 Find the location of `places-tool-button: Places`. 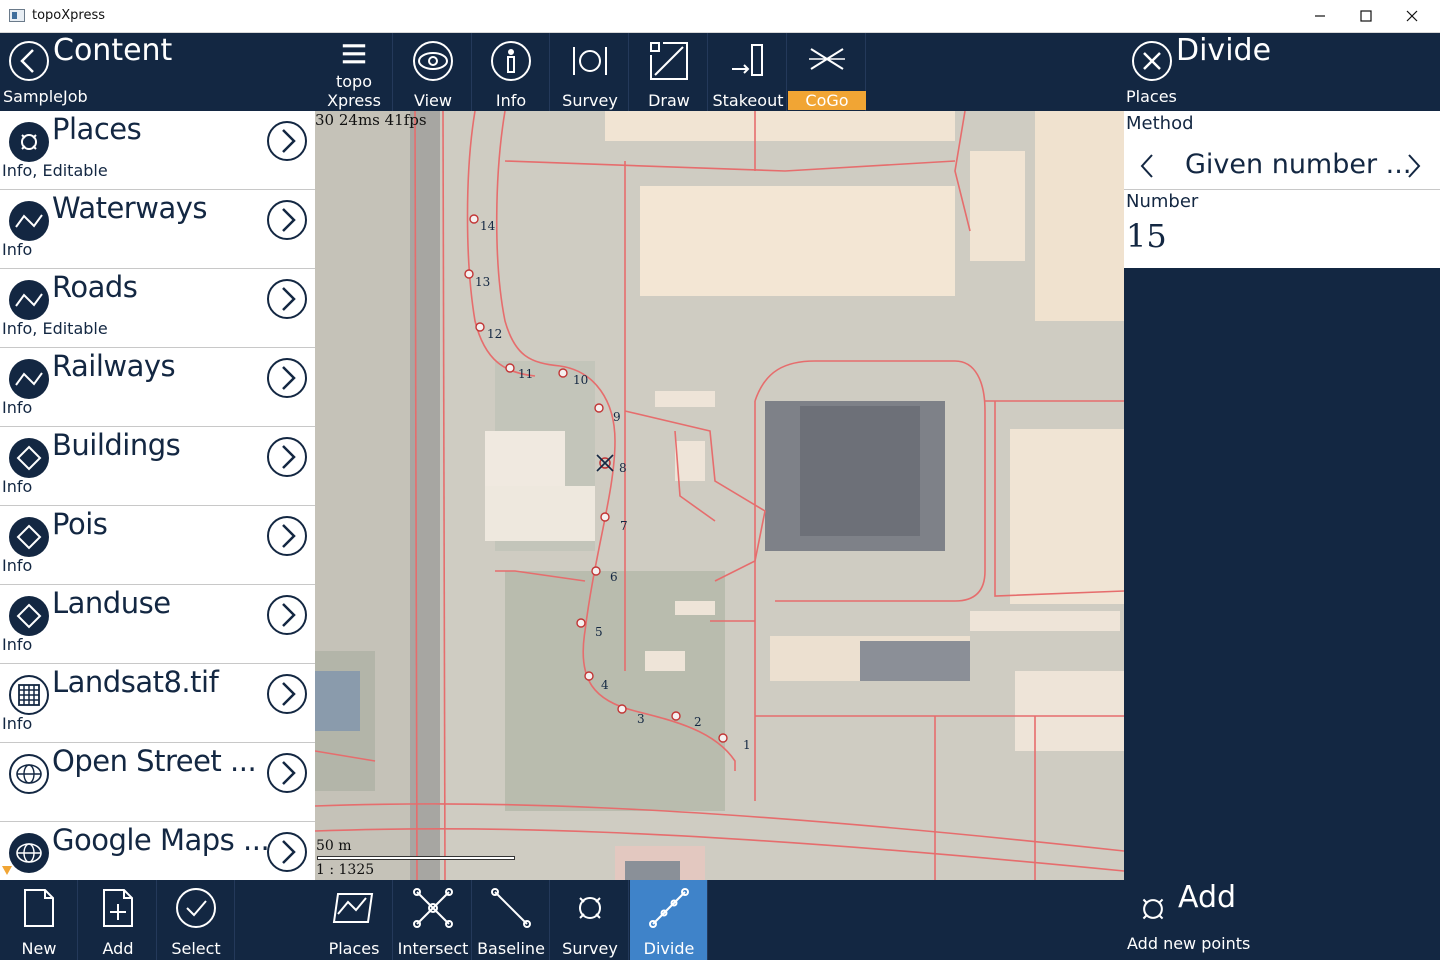

places-tool-button: Places is located at coordinates (354, 920).